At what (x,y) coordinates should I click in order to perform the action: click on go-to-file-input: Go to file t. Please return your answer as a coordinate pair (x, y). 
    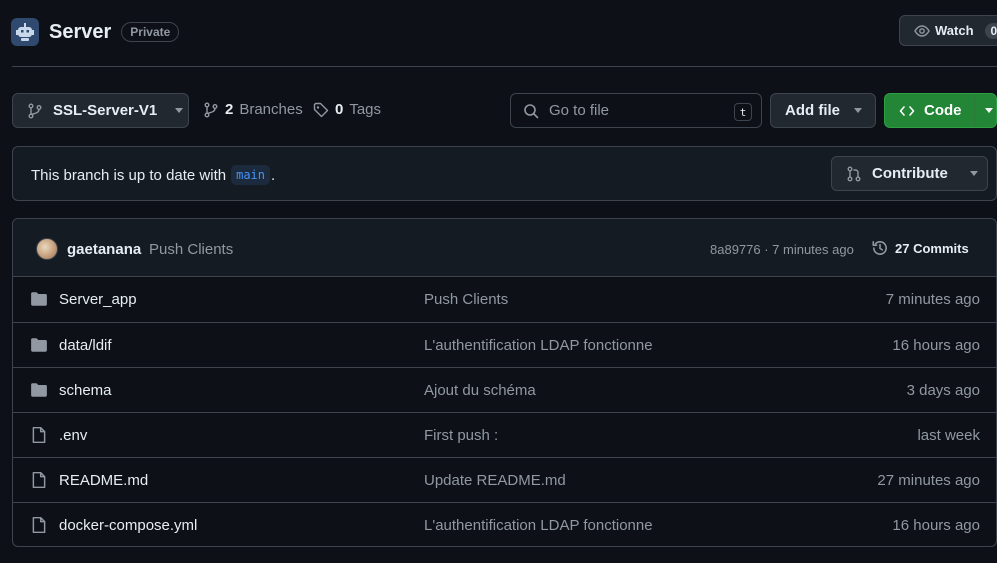
    Looking at the image, I should click on (636, 110).